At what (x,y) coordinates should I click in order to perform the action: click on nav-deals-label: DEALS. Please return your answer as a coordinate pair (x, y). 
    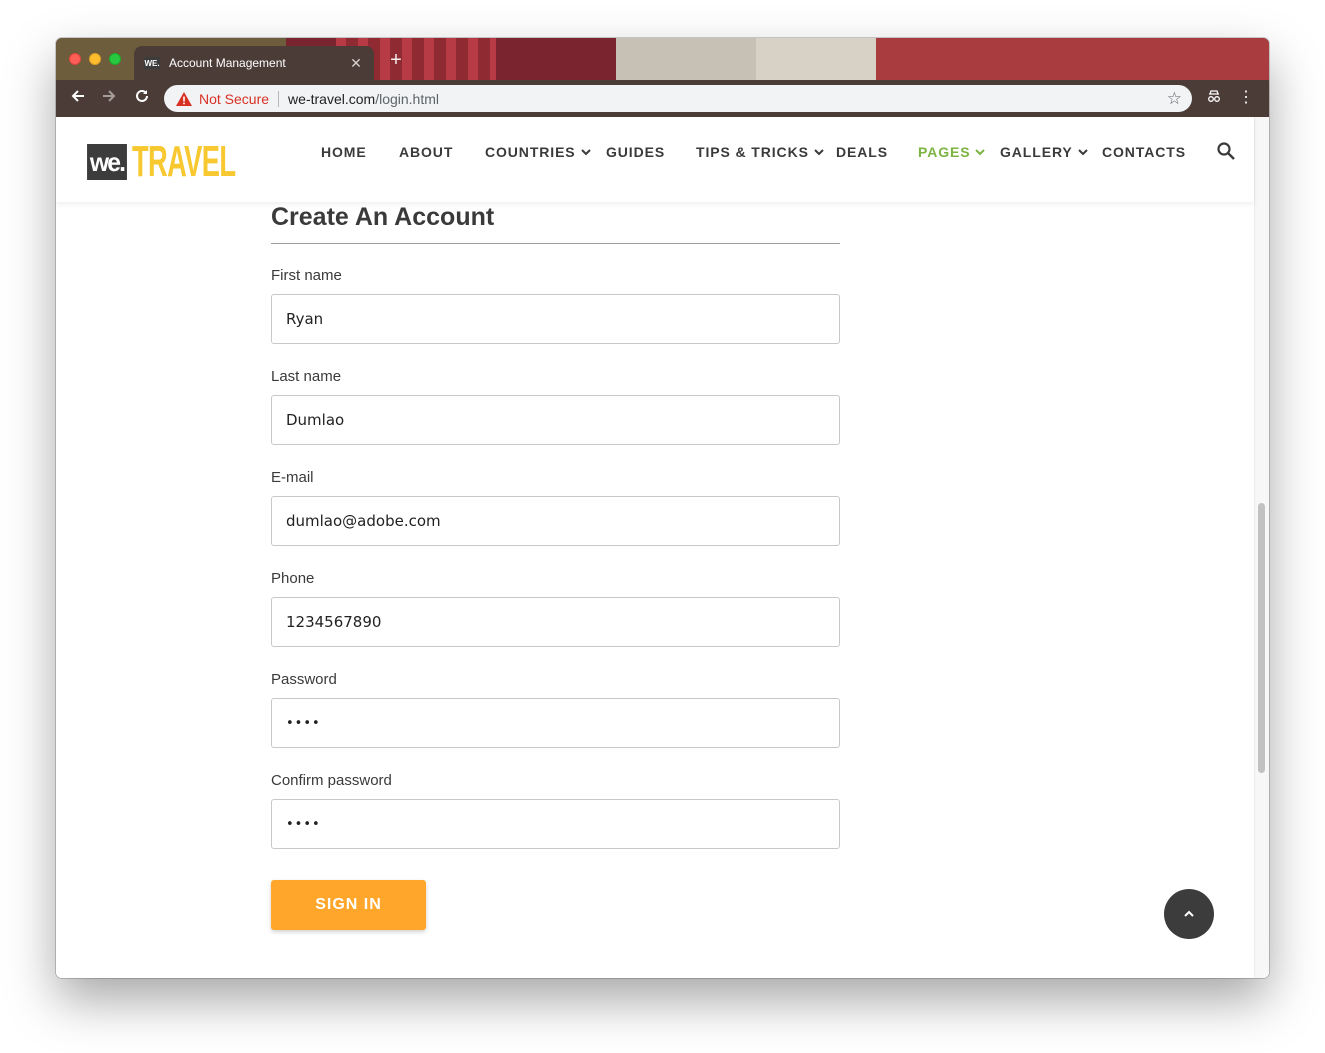
    Looking at the image, I should click on (862, 152).